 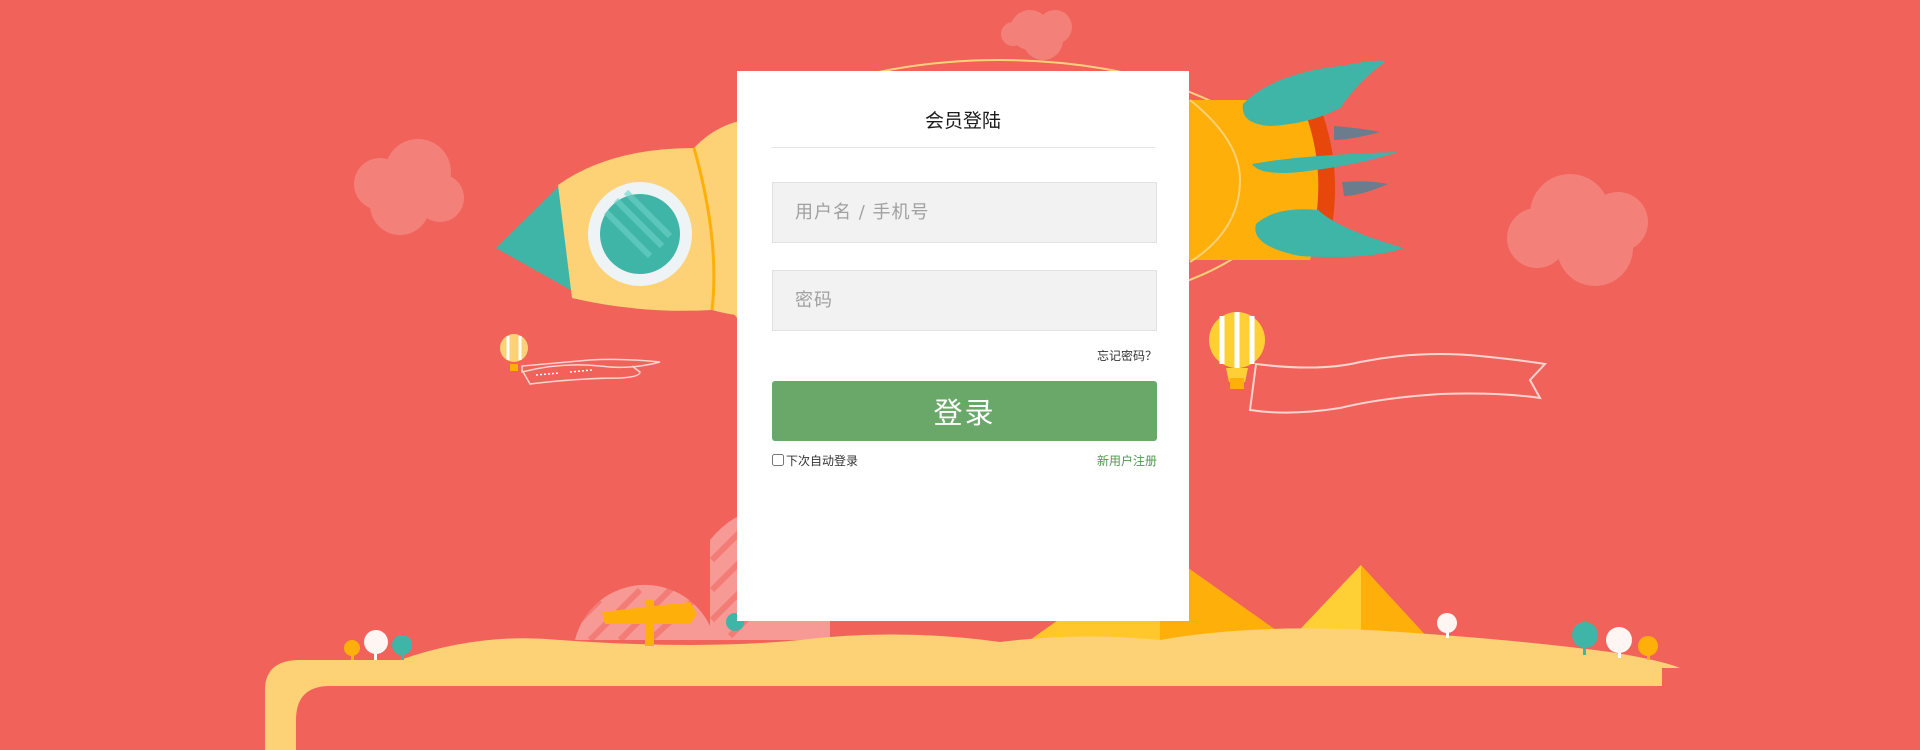 What do you see at coordinates (778, 460) in the screenshot?
I see `remember-me-checkbox` at bounding box center [778, 460].